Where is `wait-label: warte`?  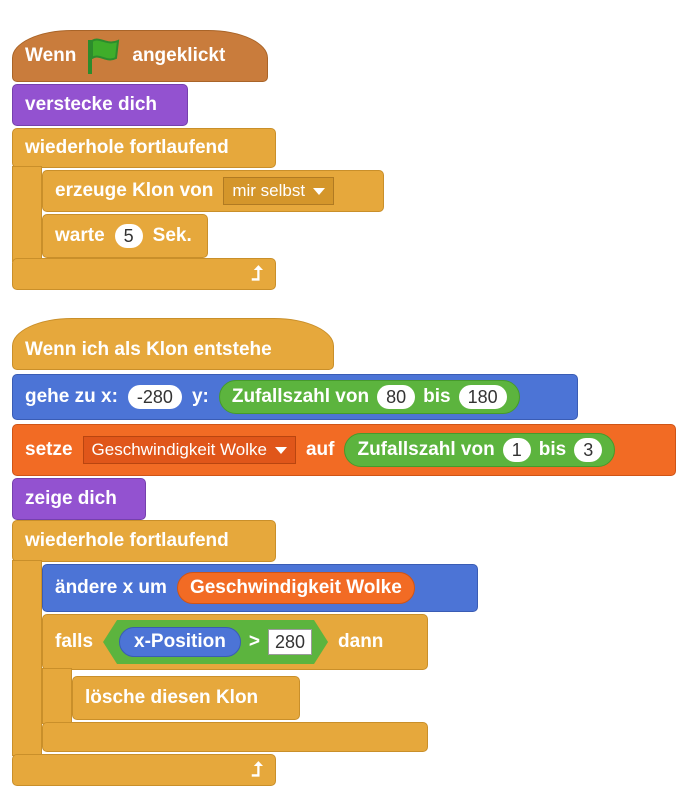 wait-label: warte is located at coordinates (80, 235).